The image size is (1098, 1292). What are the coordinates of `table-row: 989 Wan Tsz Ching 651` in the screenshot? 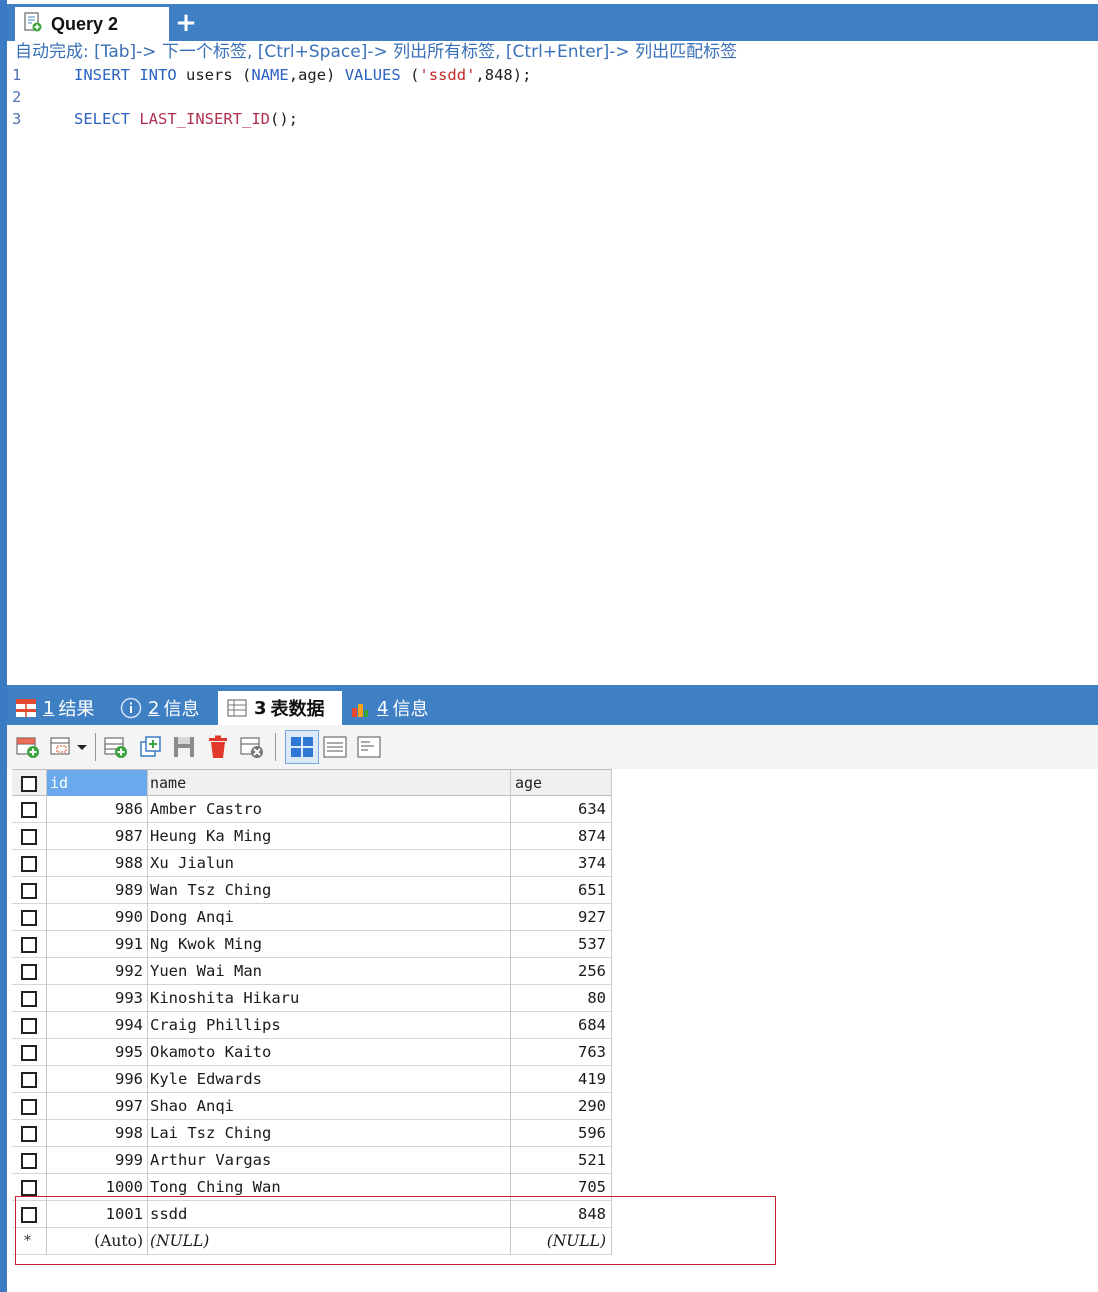 It's located at (312, 890).